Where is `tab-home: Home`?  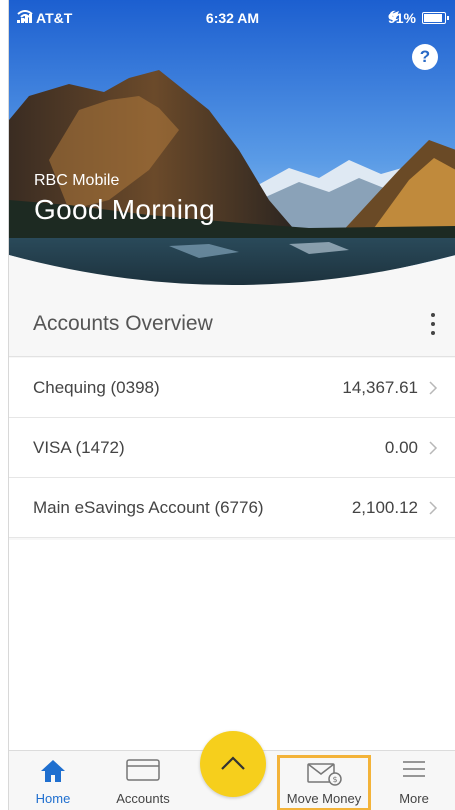
tab-home: Home is located at coordinates (53, 780).